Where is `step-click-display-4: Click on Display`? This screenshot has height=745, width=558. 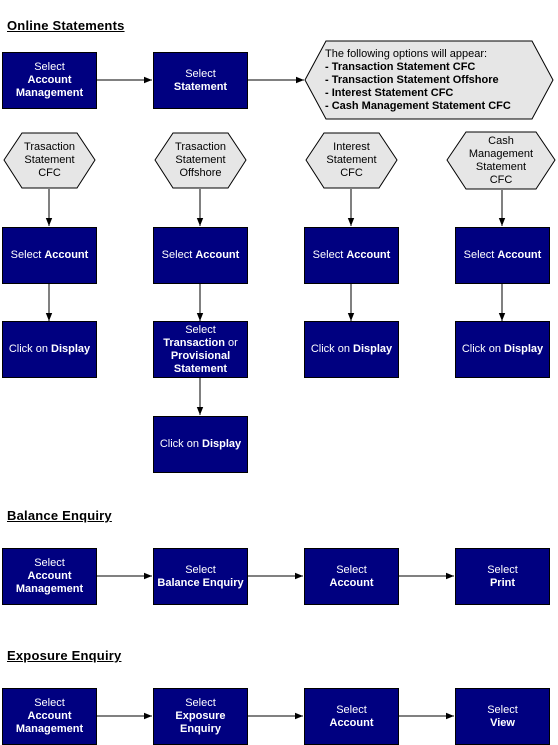 step-click-display-4: Click on Display is located at coordinates (502, 349).